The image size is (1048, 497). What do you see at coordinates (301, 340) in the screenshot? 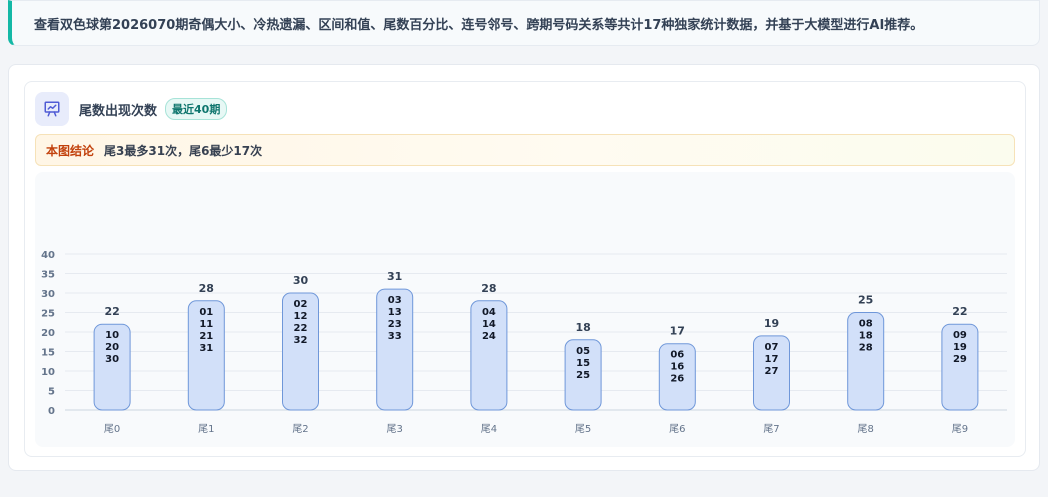
I see `bar-number-label: 32` at bounding box center [301, 340].